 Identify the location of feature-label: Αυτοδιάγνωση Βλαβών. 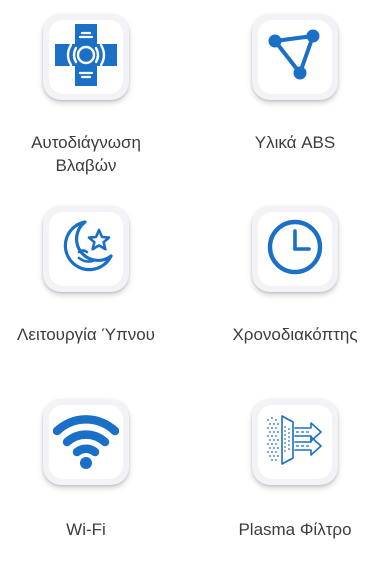
(86, 154).